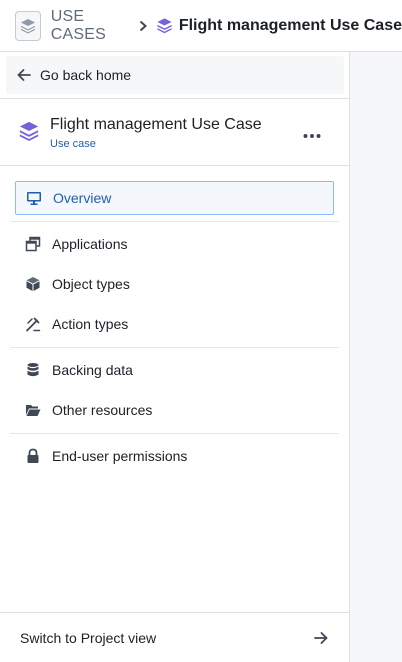 This screenshot has height=662, width=402. Describe the element at coordinates (24, 75) in the screenshot. I see `arrow-left-icon` at that location.